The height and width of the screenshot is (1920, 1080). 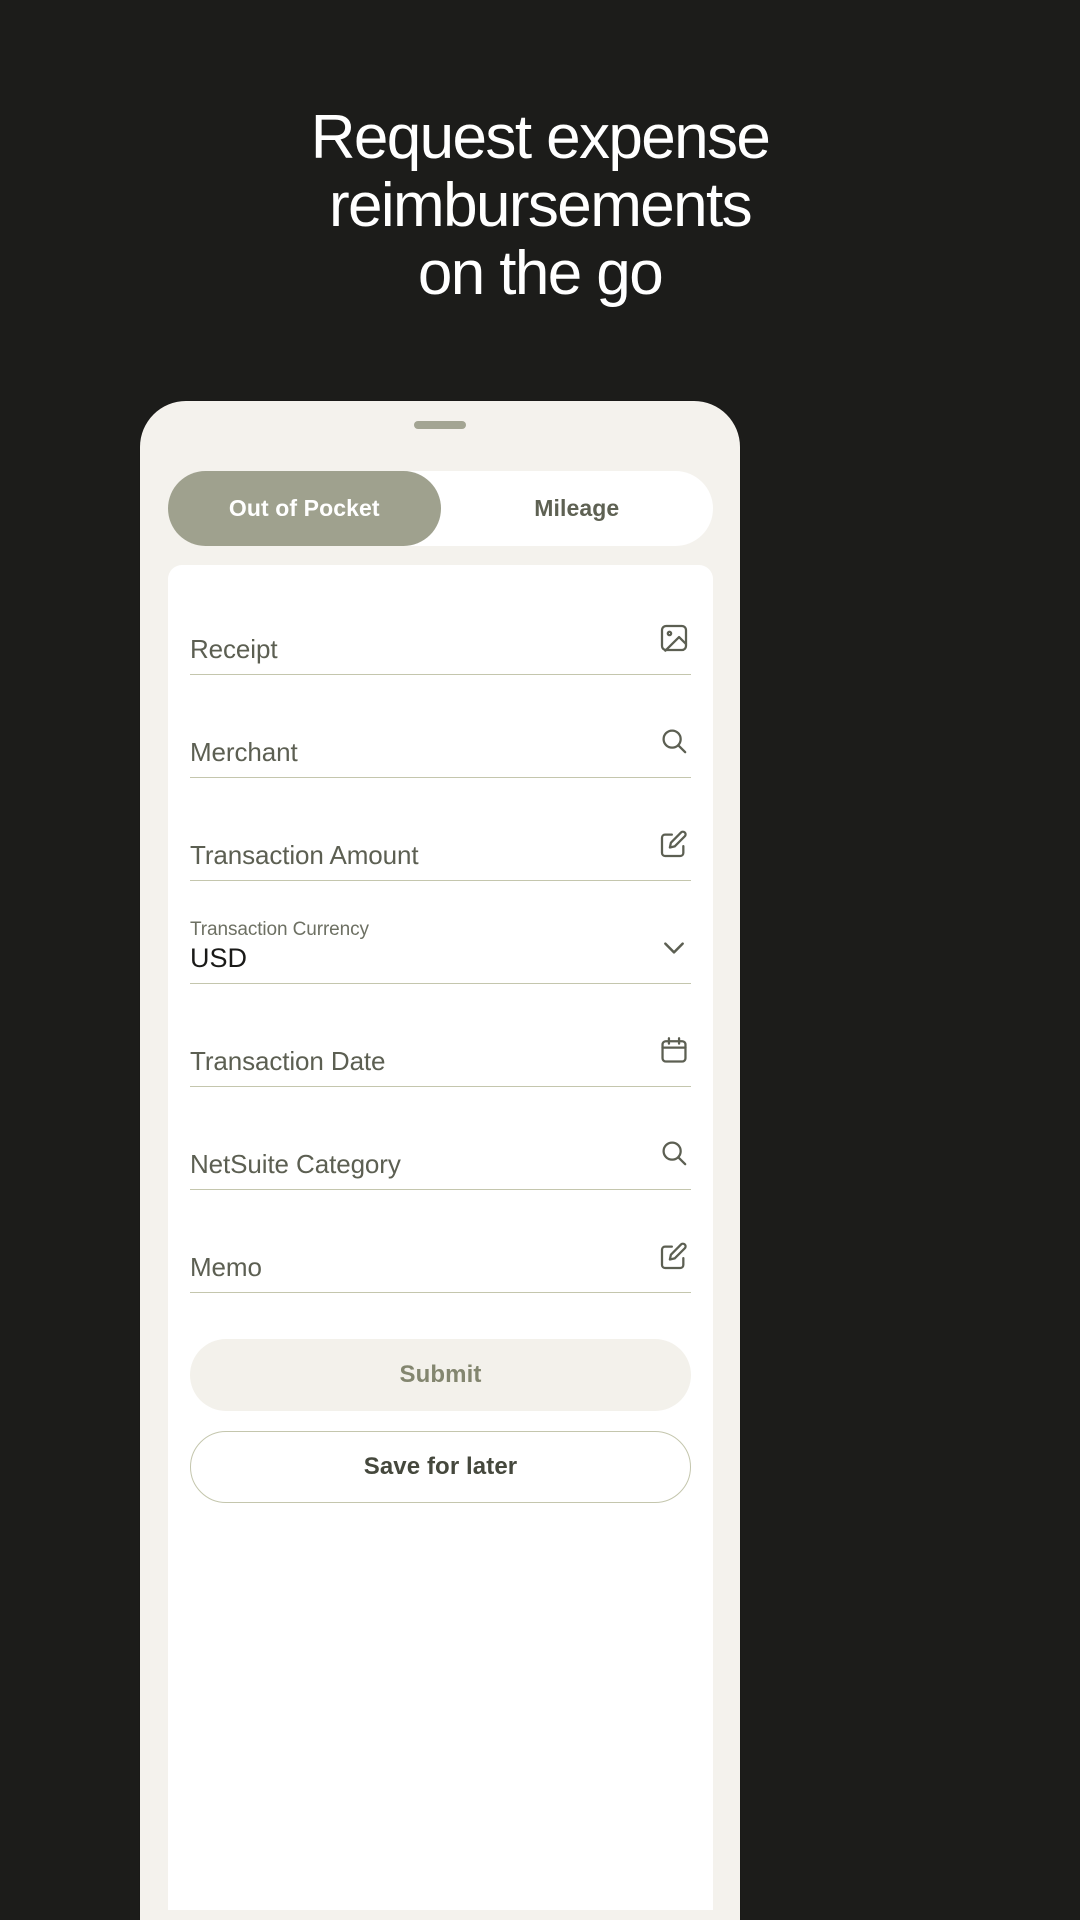 I want to click on headline-line-3: on the go, so click(x=540, y=273).